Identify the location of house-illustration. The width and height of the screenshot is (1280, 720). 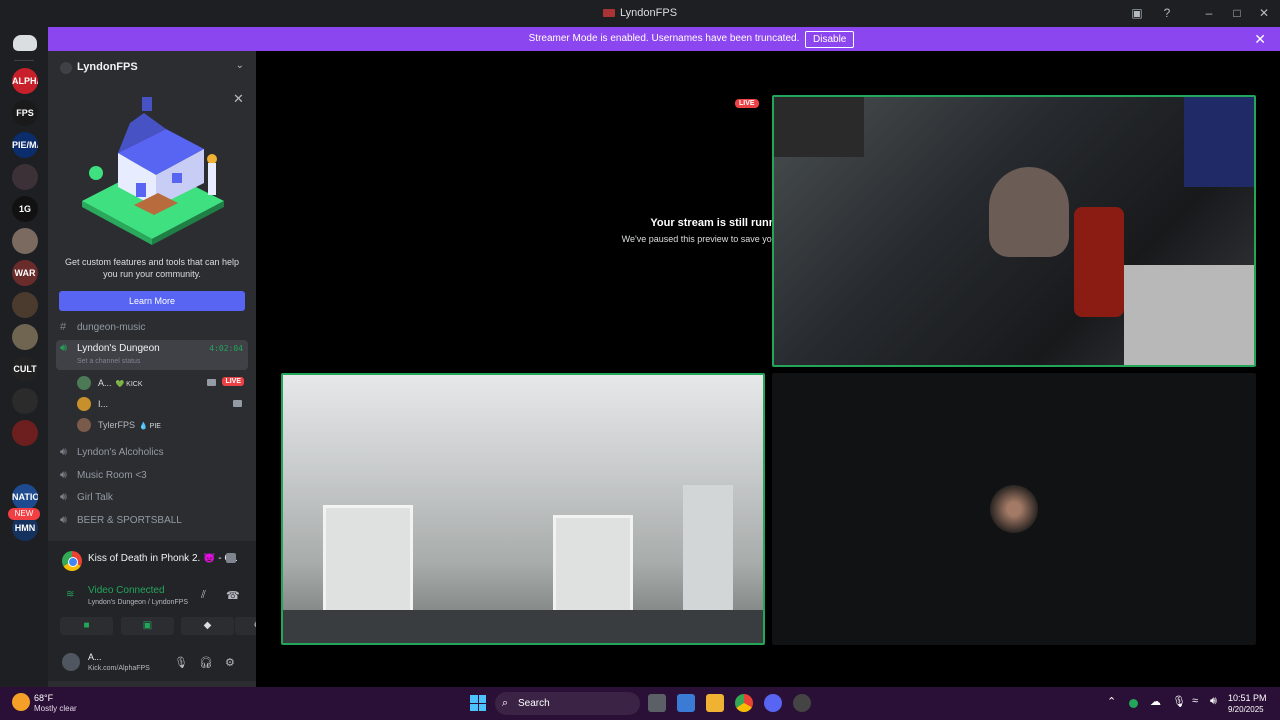
(153, 171).